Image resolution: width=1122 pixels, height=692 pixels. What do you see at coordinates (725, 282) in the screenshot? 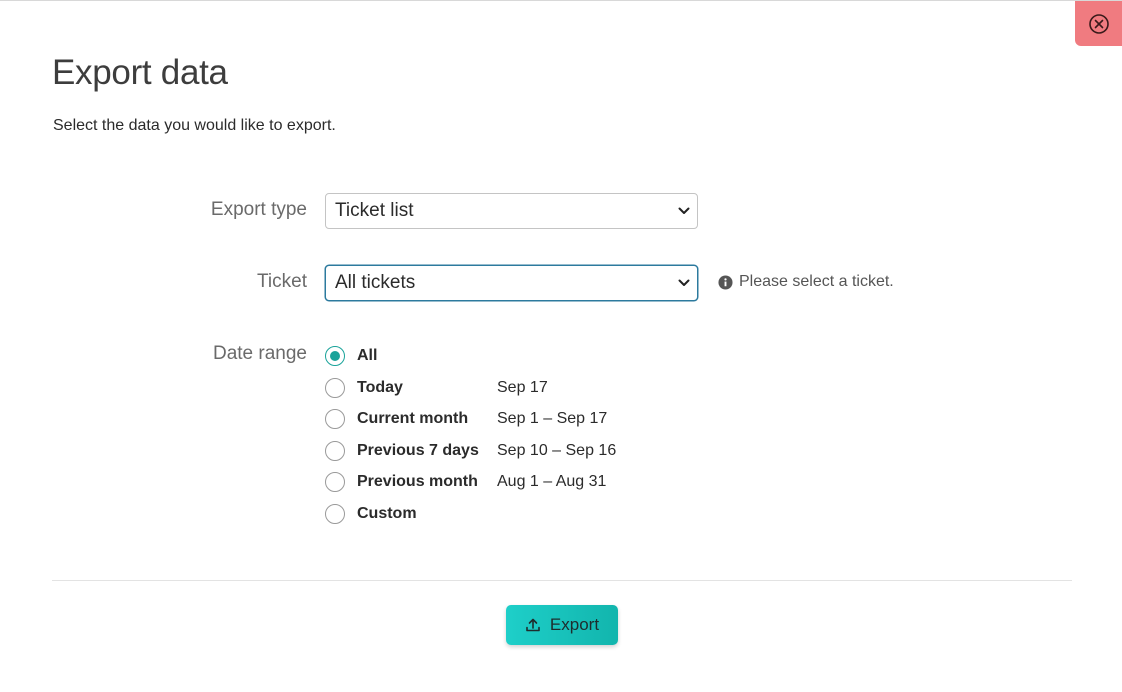
I see `info-icon` at bounding box center [725, 282].